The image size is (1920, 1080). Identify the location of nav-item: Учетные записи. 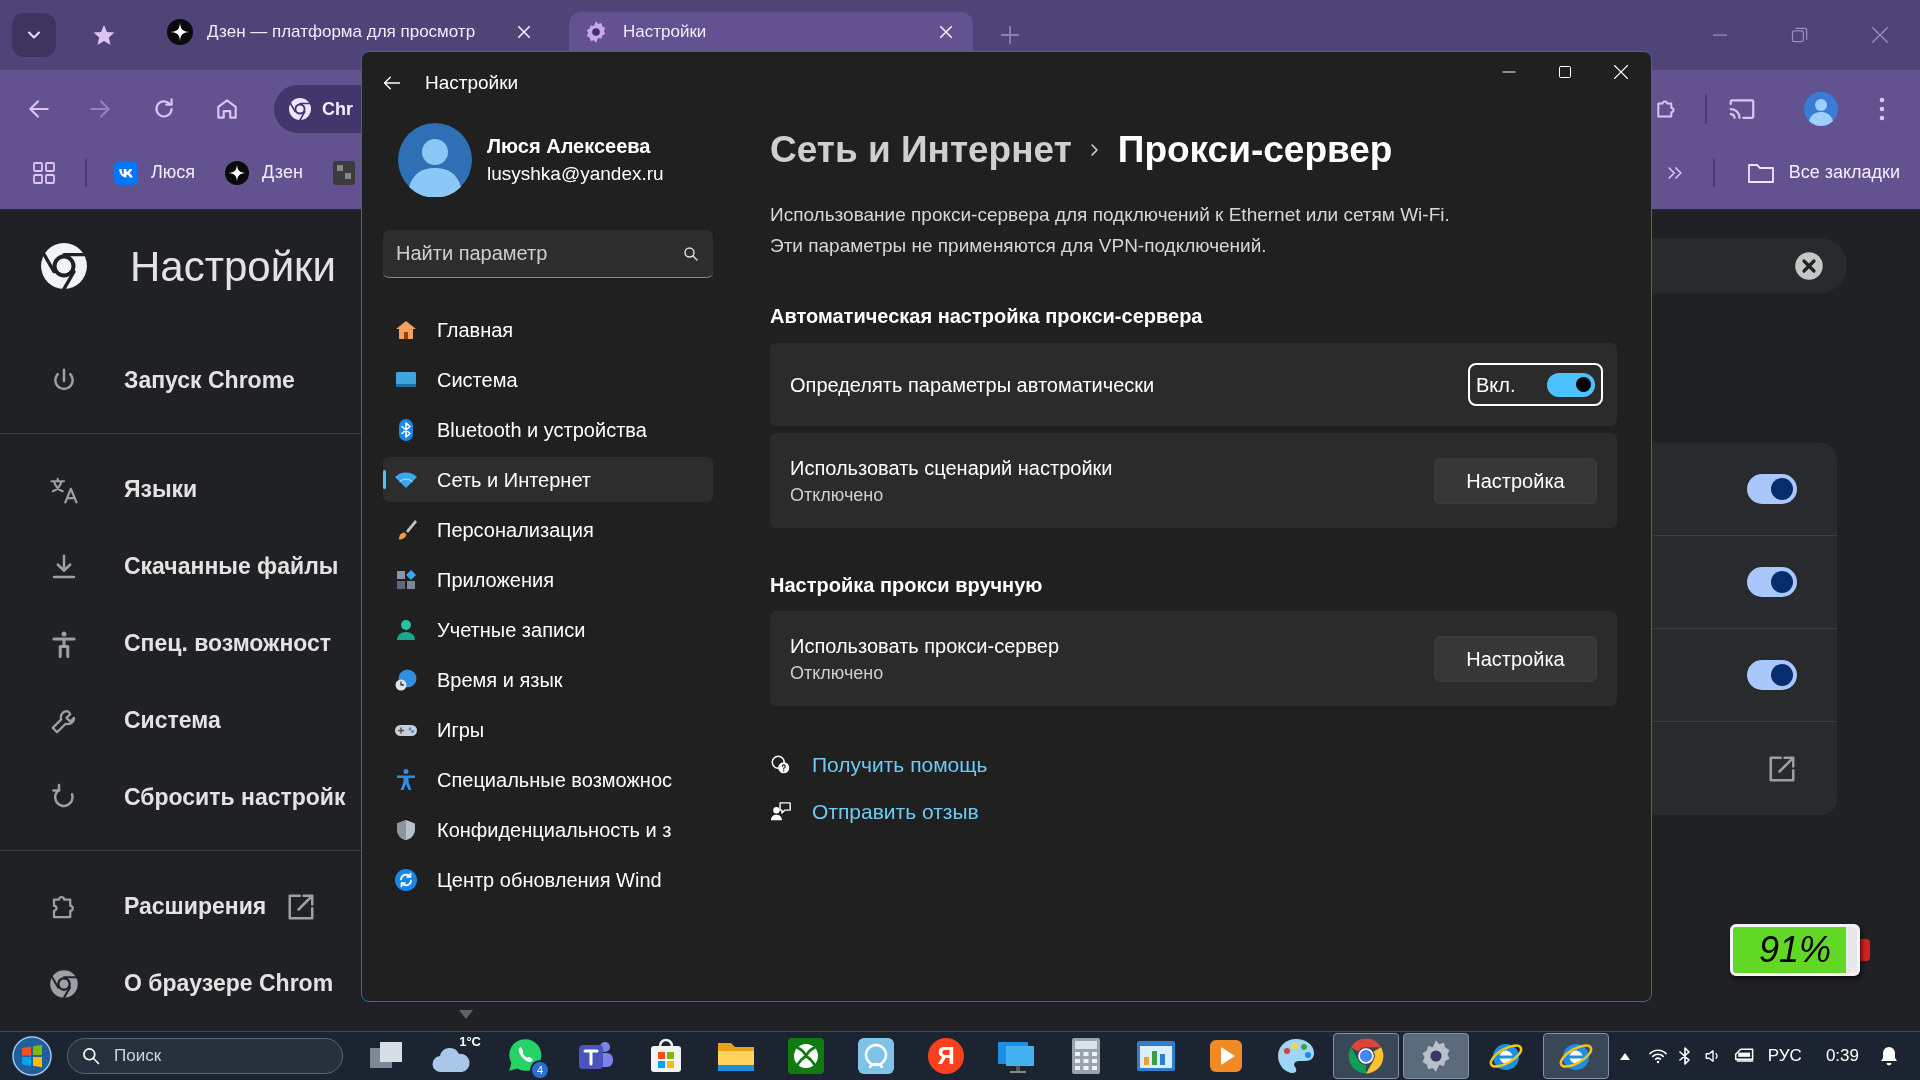
(548, 629).